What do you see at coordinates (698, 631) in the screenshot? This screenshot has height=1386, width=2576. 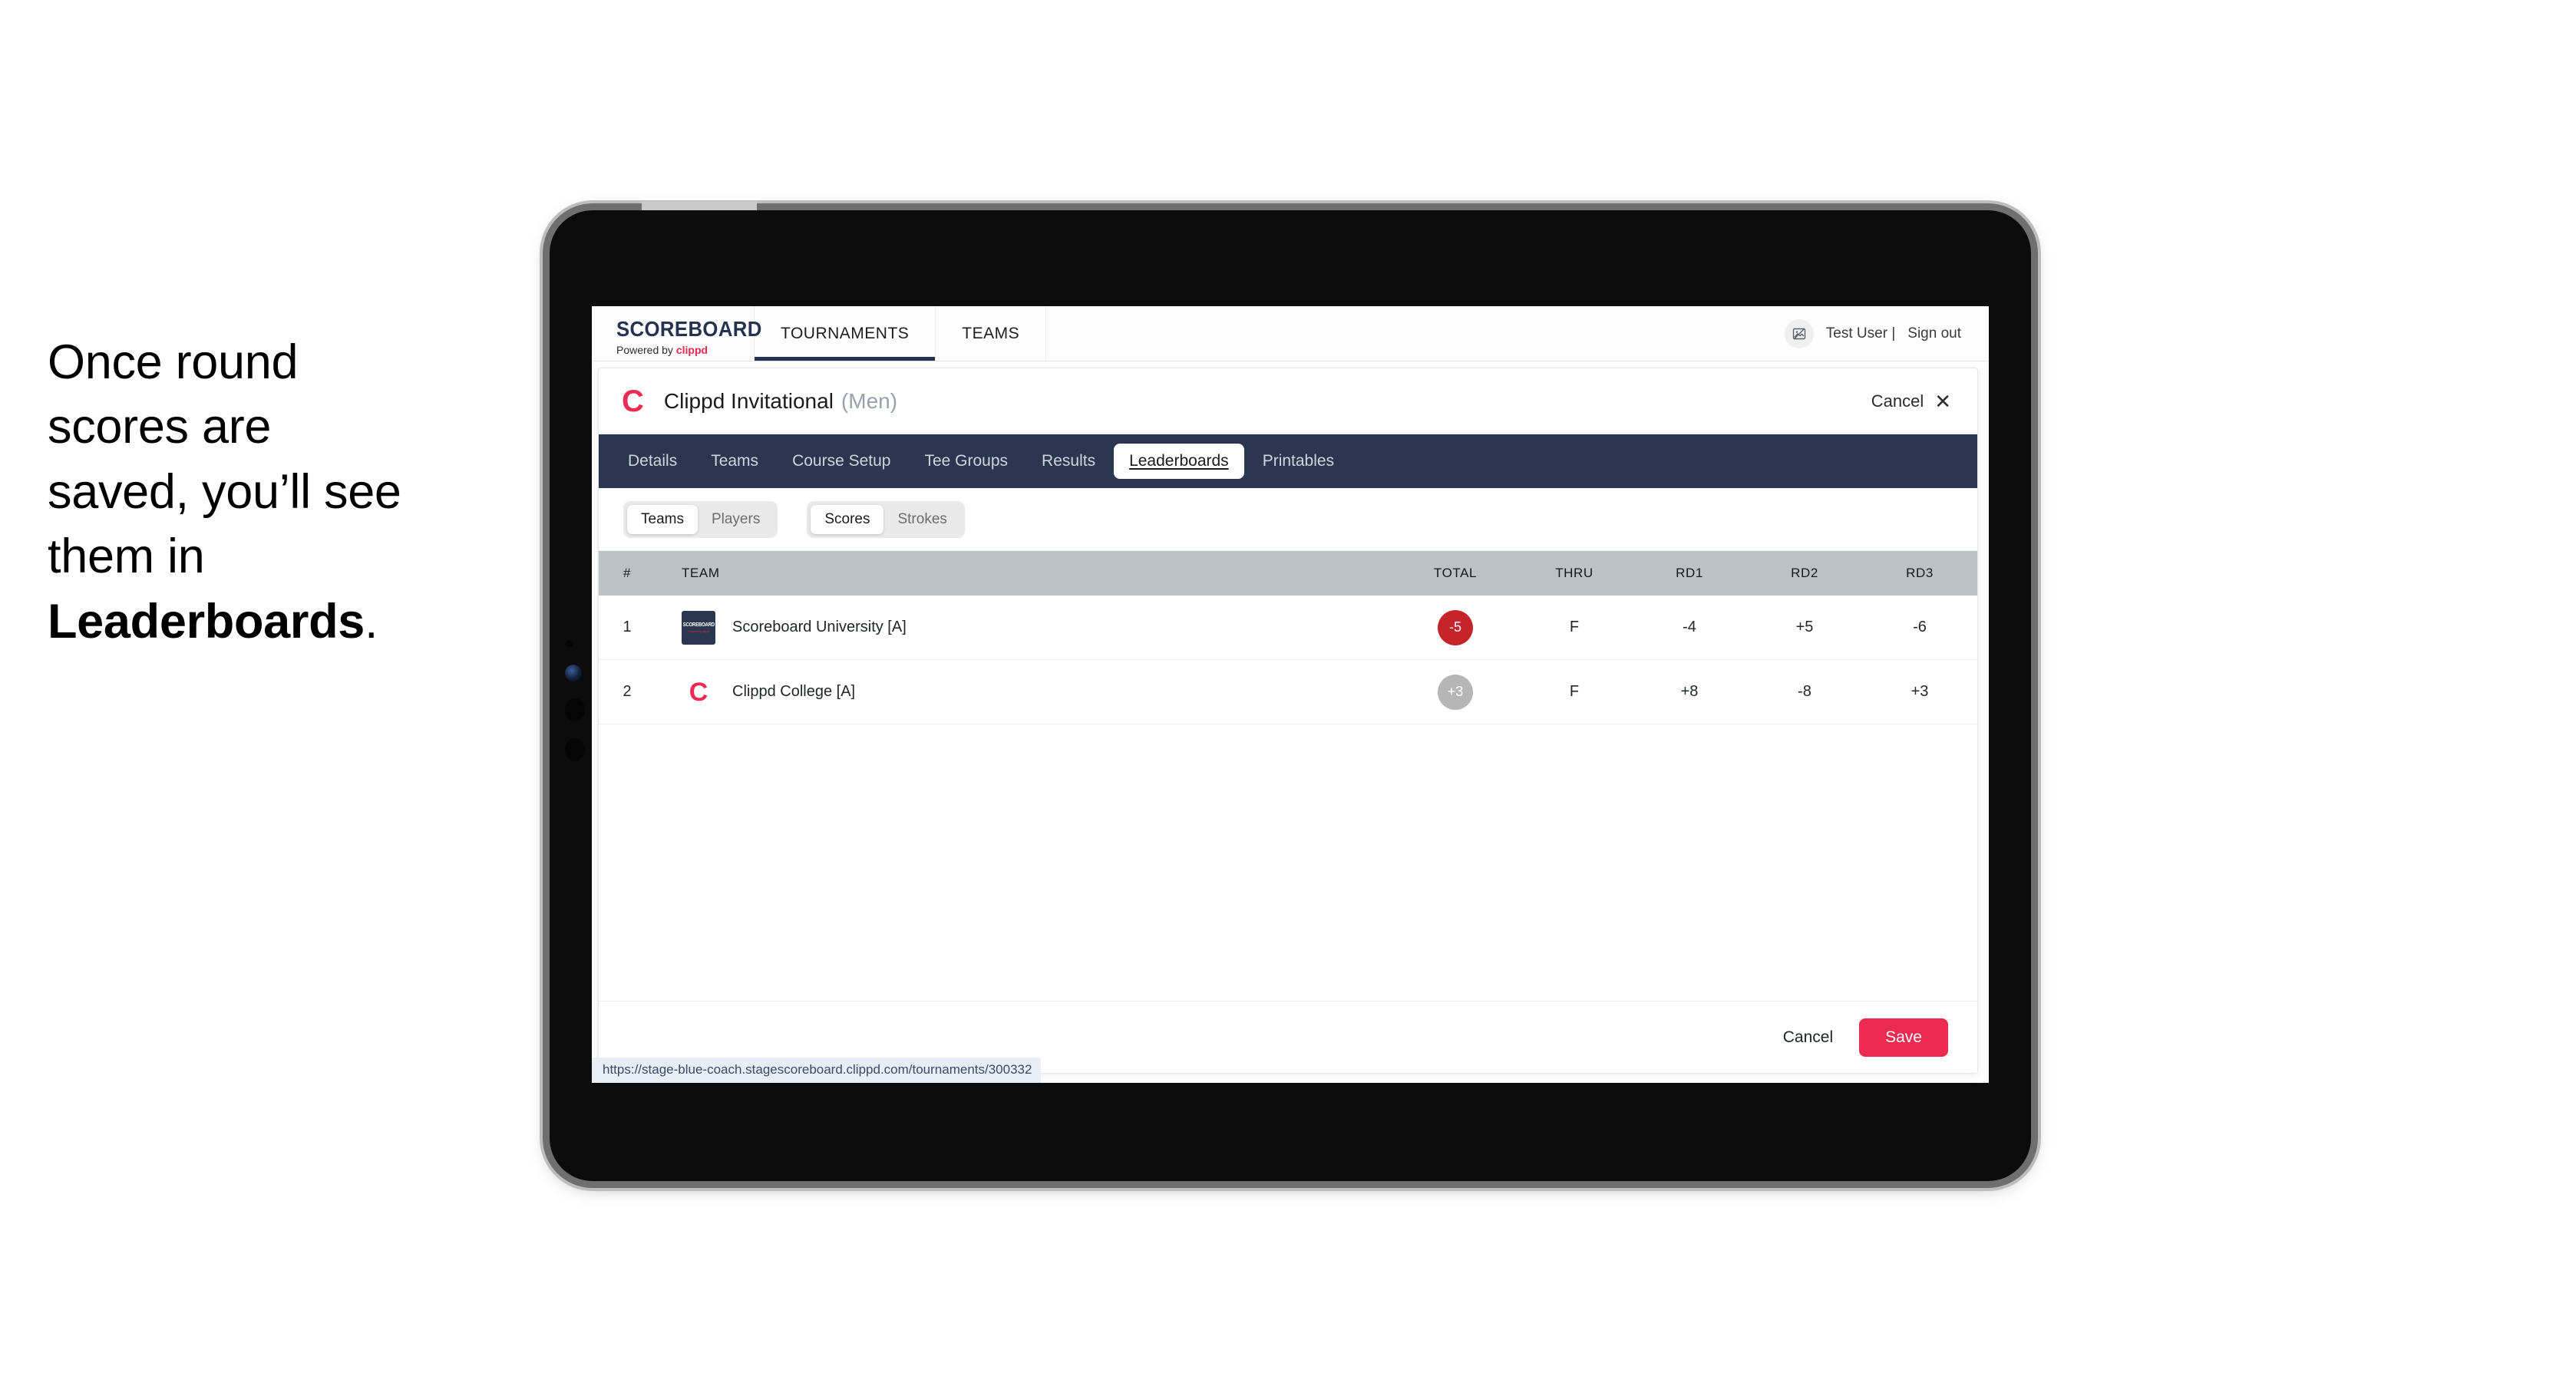 I see `team-logo-line-2: Powered by clippd` at bounding box center [698, 631].